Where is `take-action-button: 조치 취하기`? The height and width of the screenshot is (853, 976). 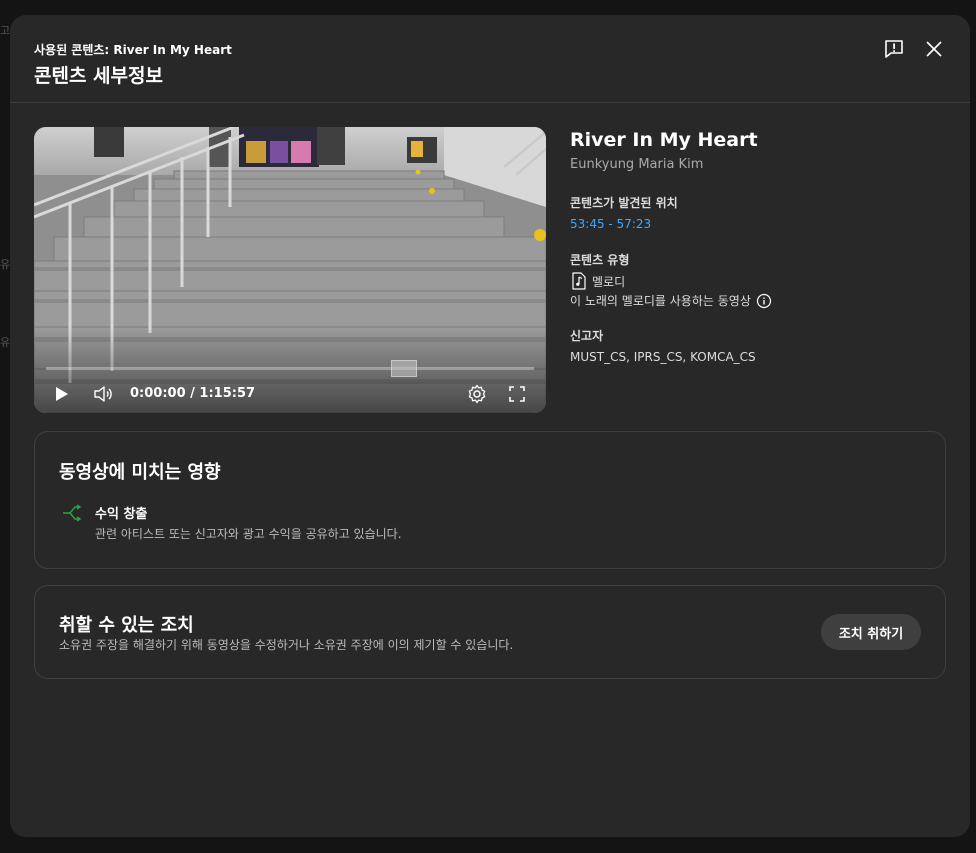 take-action-button: 조치 취하기 is located at coordinates (871, 632).